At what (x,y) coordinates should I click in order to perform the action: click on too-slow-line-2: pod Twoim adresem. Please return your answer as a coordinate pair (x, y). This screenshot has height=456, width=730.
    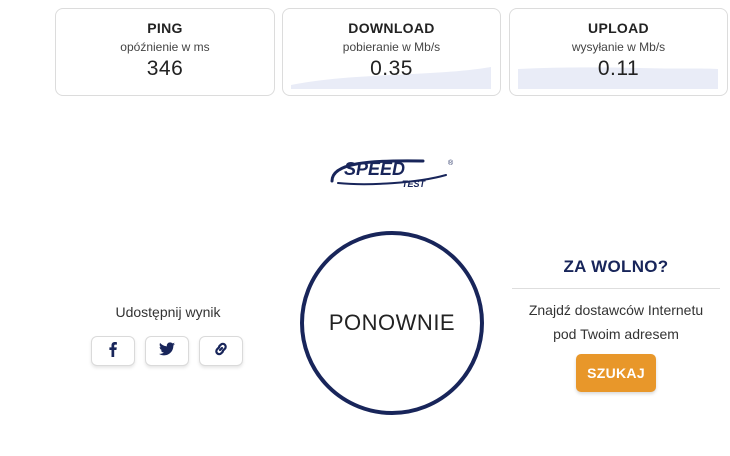
    Looking at the image, I should click on (616, 334).